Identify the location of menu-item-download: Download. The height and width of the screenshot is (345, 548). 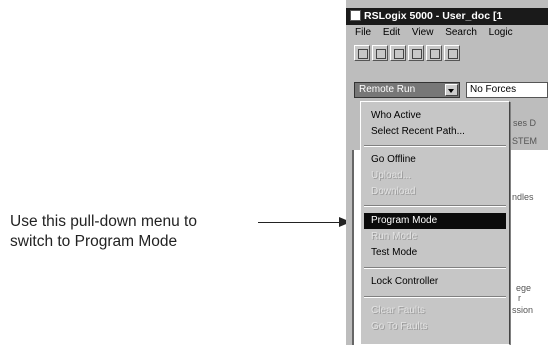
(393, 191).